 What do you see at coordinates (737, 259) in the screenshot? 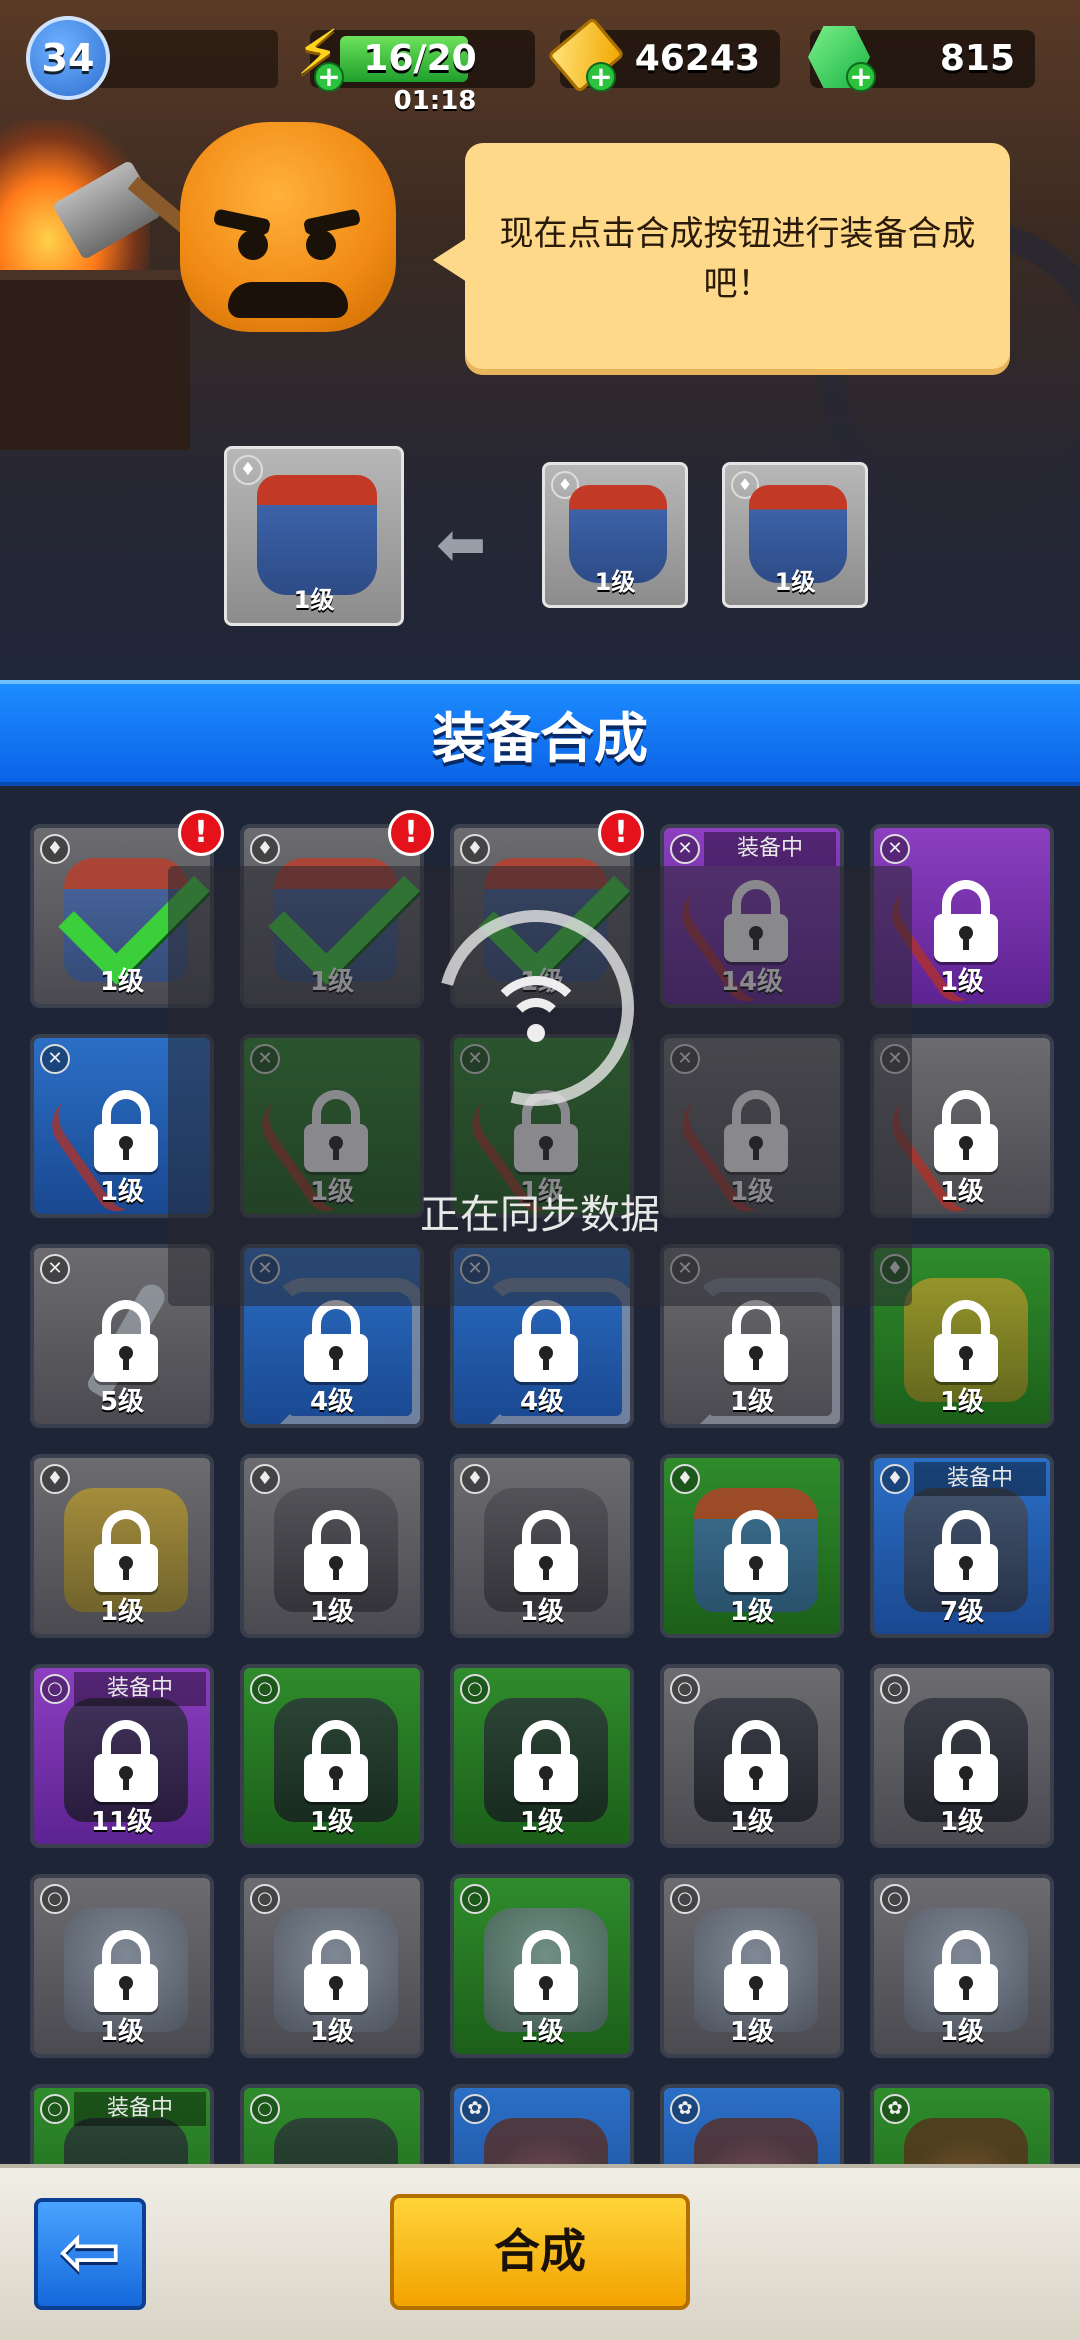
I see `tutorial-message: 现在点击合成按钮进行装备合成吧！` at bounding box center [737, 259].